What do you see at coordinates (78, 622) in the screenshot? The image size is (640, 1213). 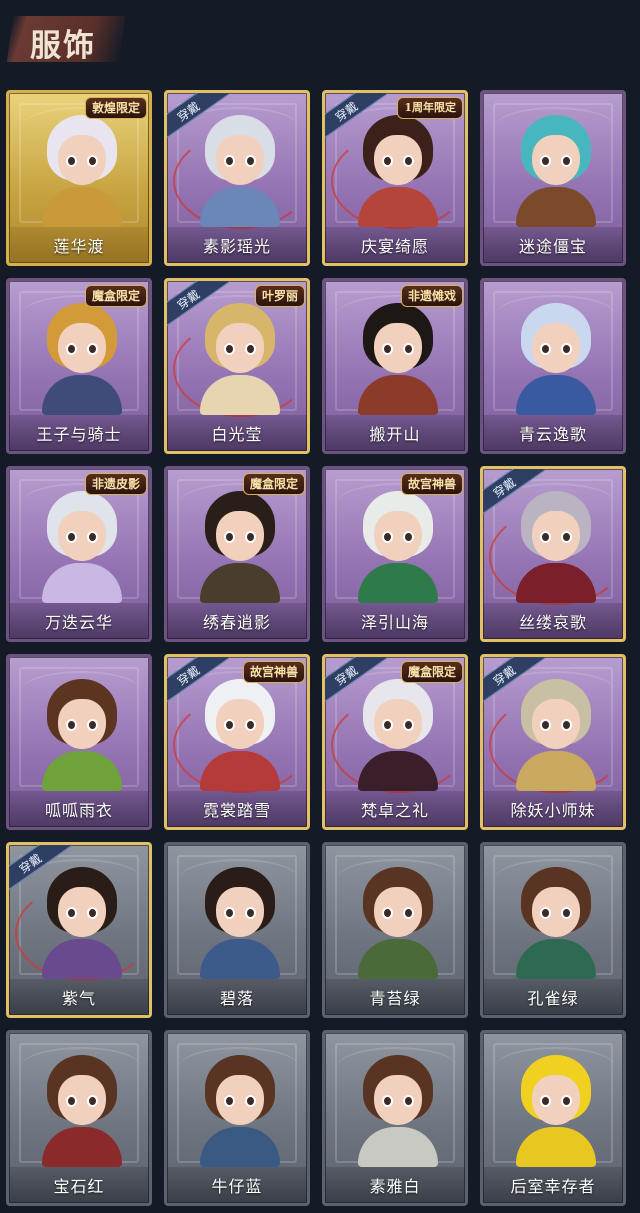 I see `costume-name: 万迭云华` at bounding box center [78, 622].